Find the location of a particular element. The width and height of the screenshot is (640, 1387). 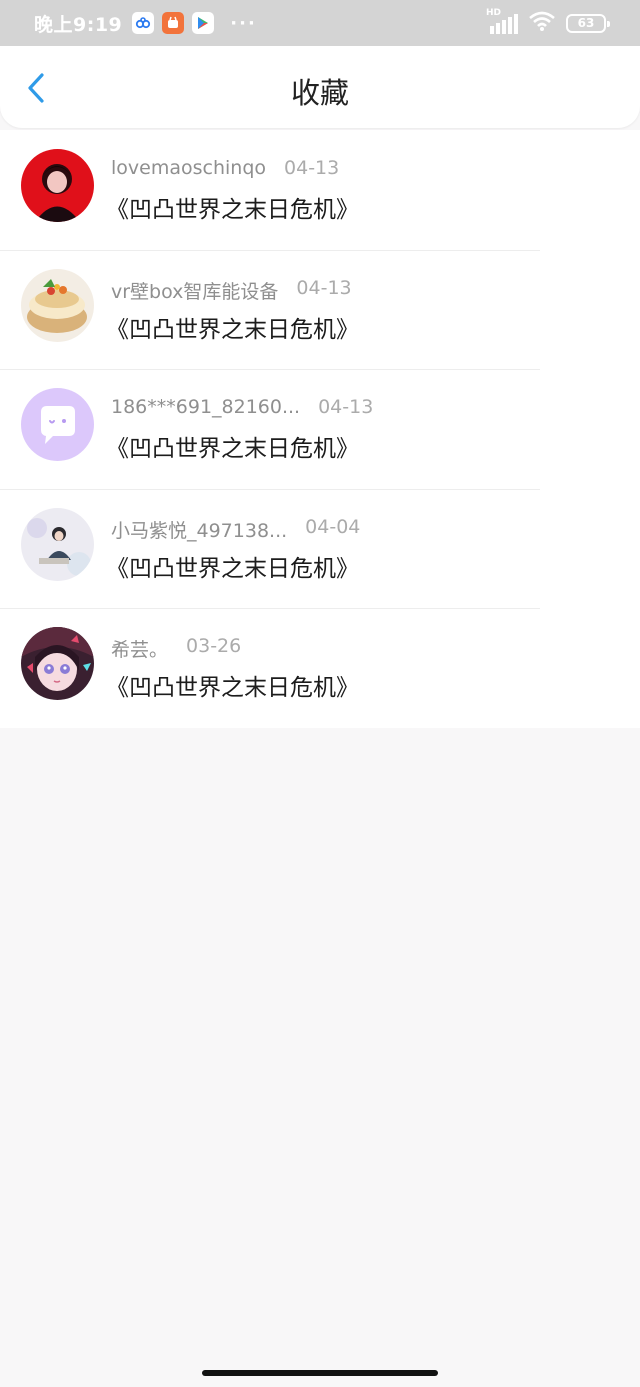

status-bar: 晚上9:19 ··· HD 63 is located at coordinates (320, 23).